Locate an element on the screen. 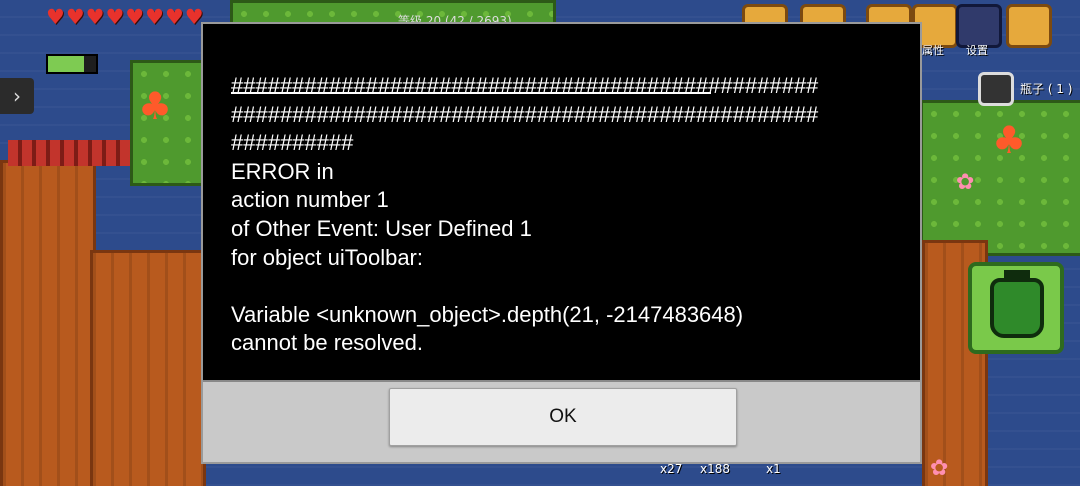 Image resolution: width=1080 pixels, height=486 pixels. dialog-button-bar: OK is located at coordinates (561, 421).